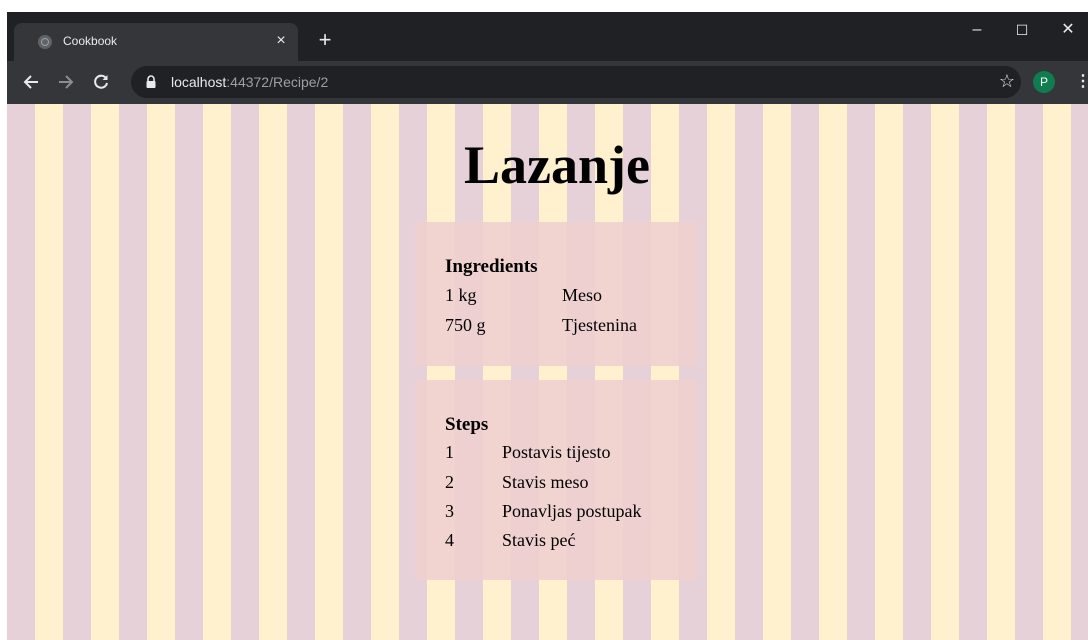  I want to click on url-path: :44372/Recipe/2, so click(277, 82).